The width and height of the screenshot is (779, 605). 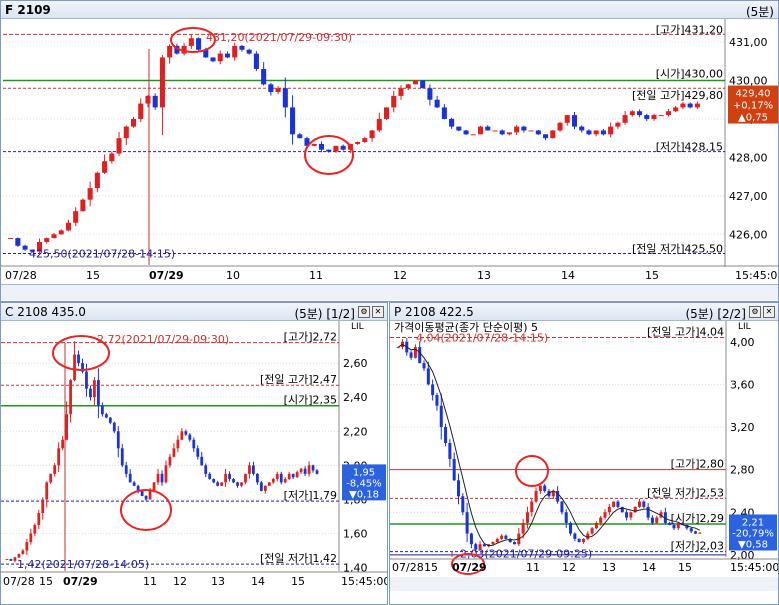 What do you see at coordinates (389, 10) in the screenshot?
I see `futures-title-bar: F 2109 (5분)` at bounding box center [389, 10].